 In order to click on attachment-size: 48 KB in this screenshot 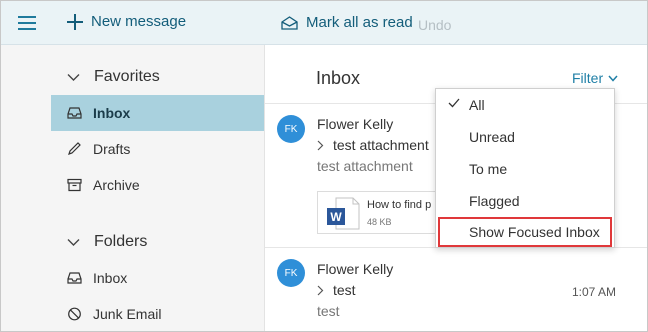, I will do `click(379, 222)`.